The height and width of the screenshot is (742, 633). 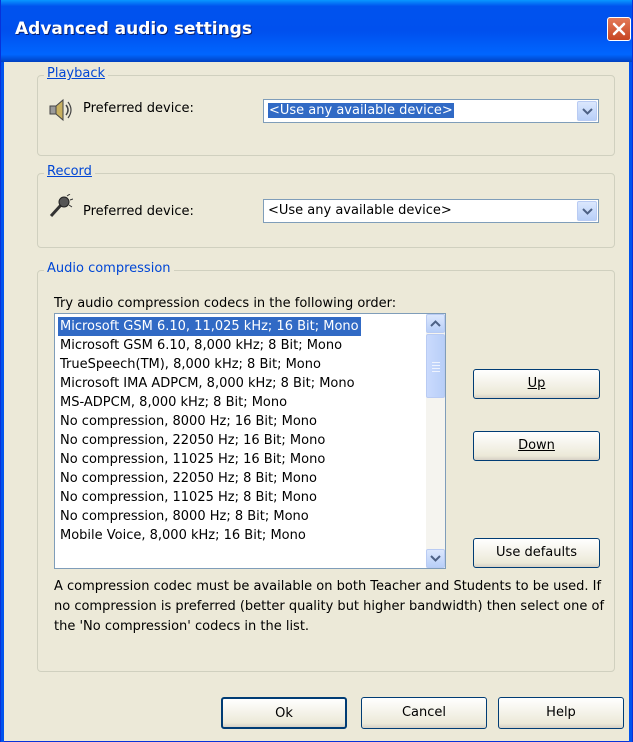 I want to click on audio-compression-legend: Audio compression, so click(x=109, y=268).